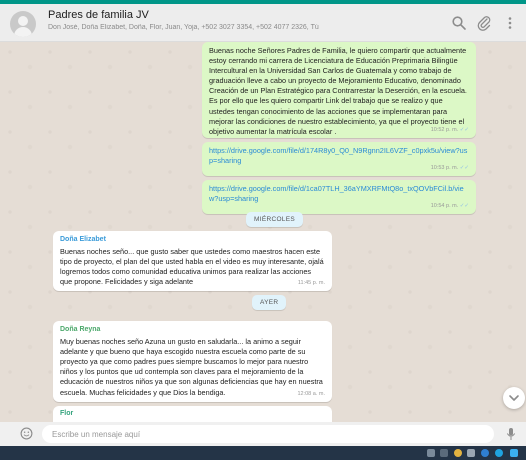  I want to click on paperclip-icon, so click(484, 23).